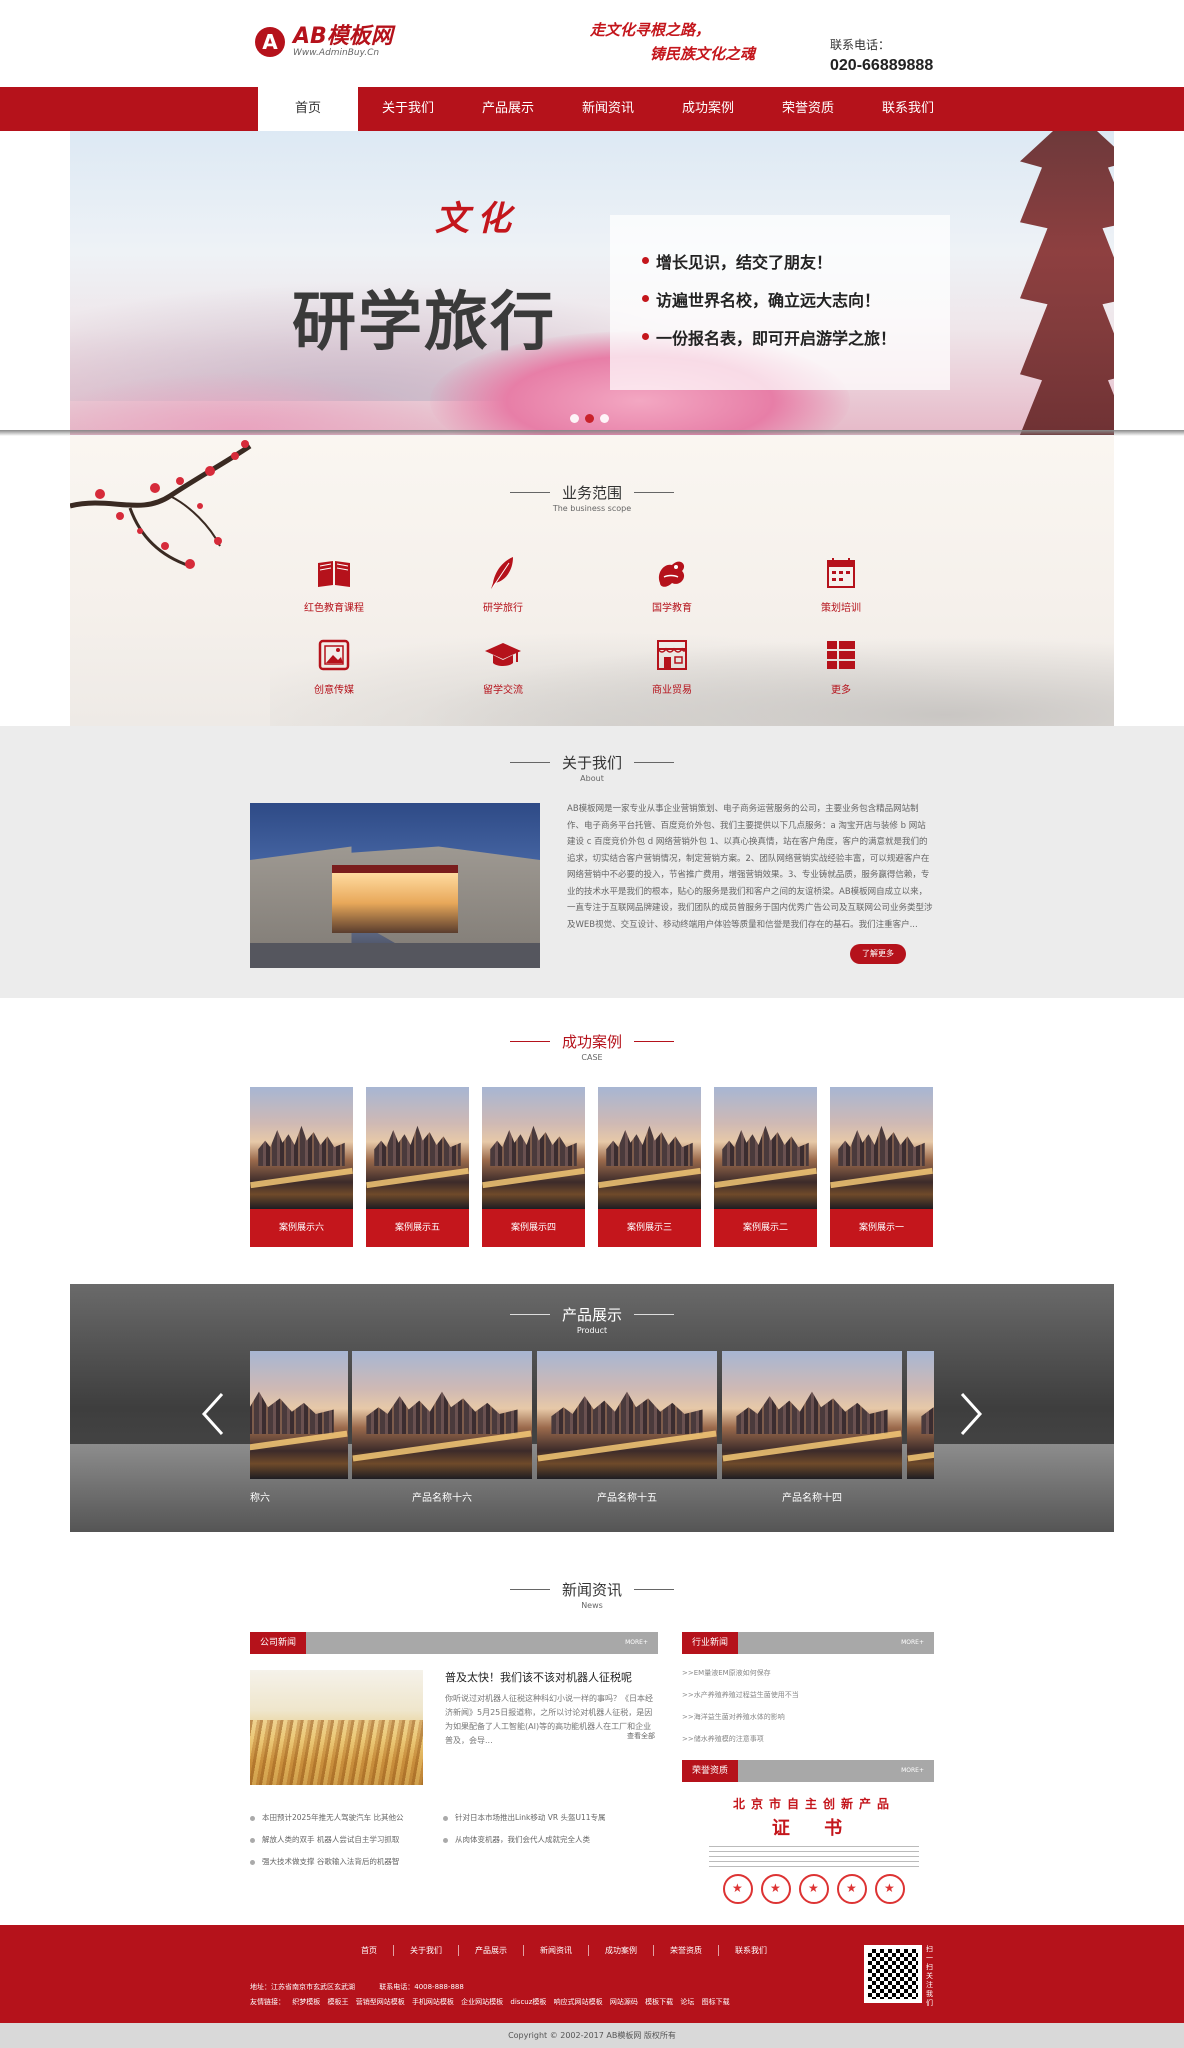  I want to click on service-chinese-studies: 国学教育, so click(672, 583).